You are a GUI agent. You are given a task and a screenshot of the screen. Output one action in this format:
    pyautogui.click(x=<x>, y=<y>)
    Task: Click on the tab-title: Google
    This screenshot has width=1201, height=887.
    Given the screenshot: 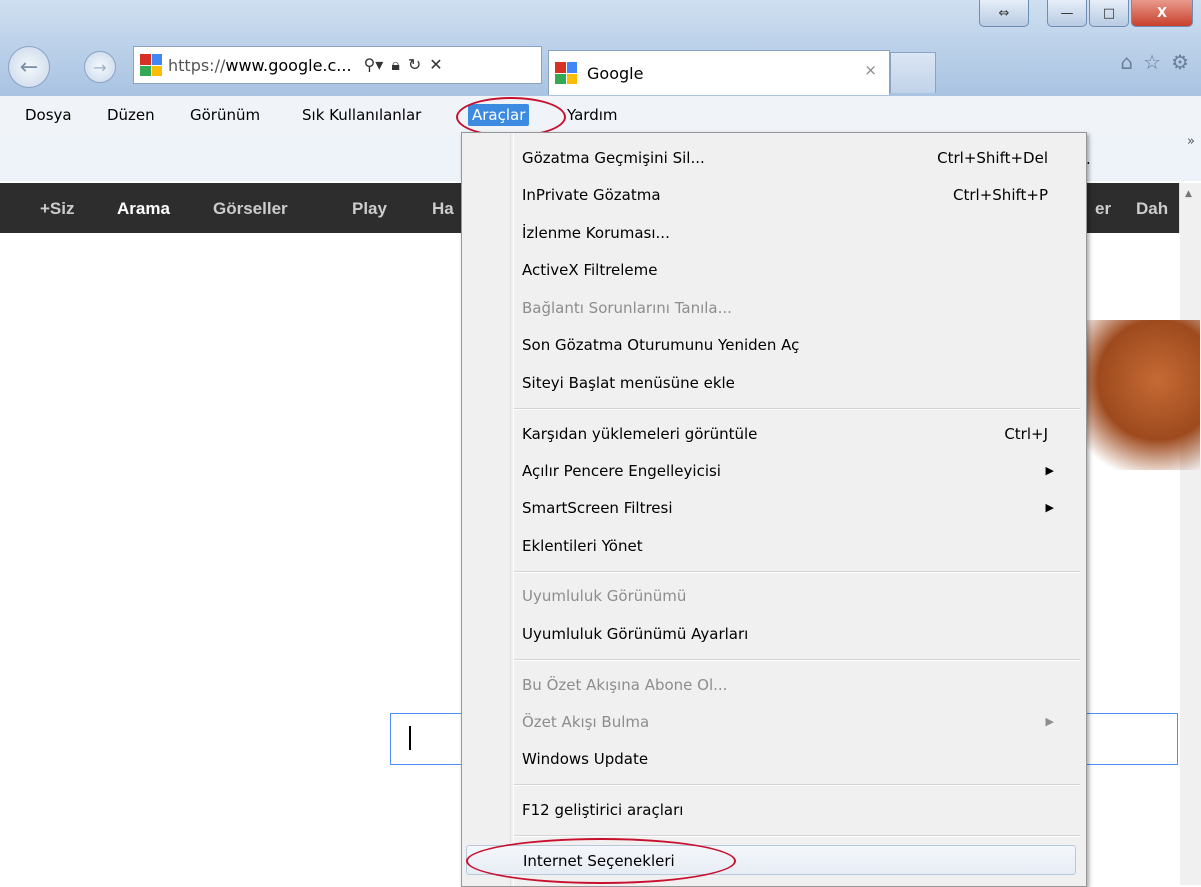 What is the action you would take?
    pyautogui.click(x=615, y=73)
    